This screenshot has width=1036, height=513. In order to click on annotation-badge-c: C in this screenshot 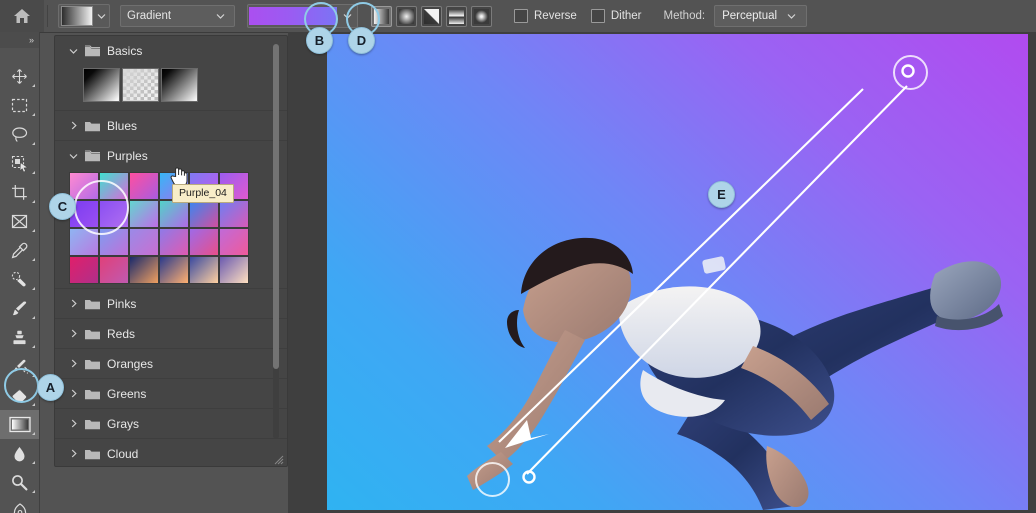, I will do `click(62, 206)`.